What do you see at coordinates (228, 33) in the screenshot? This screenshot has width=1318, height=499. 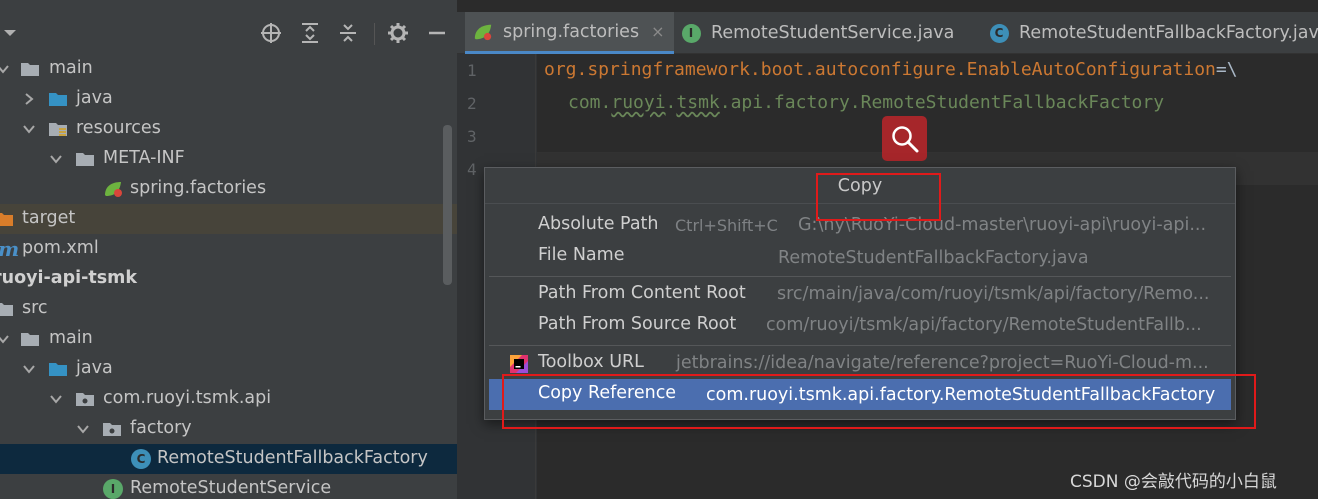 I see `project-toolbar` at bounding box center [228, 33].